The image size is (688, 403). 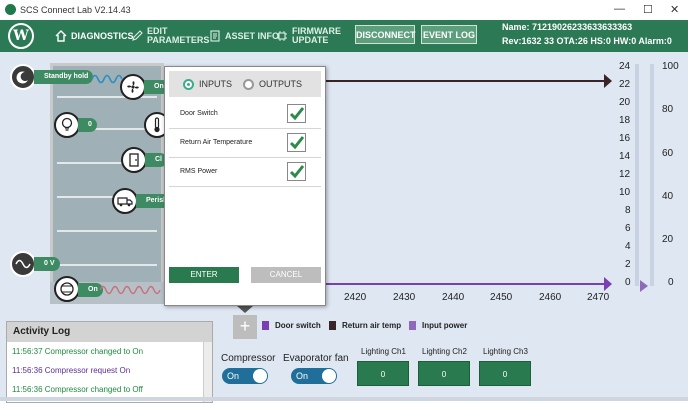 I want to click on x-tick: 2470, so click(x=598, y=297).